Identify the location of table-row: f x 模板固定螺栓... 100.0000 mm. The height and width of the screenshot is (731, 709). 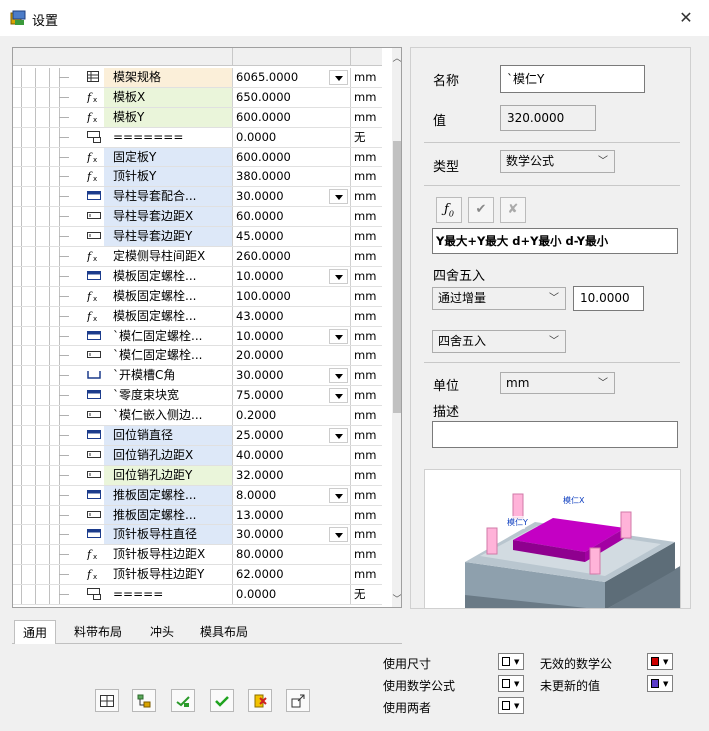
(197, 296).